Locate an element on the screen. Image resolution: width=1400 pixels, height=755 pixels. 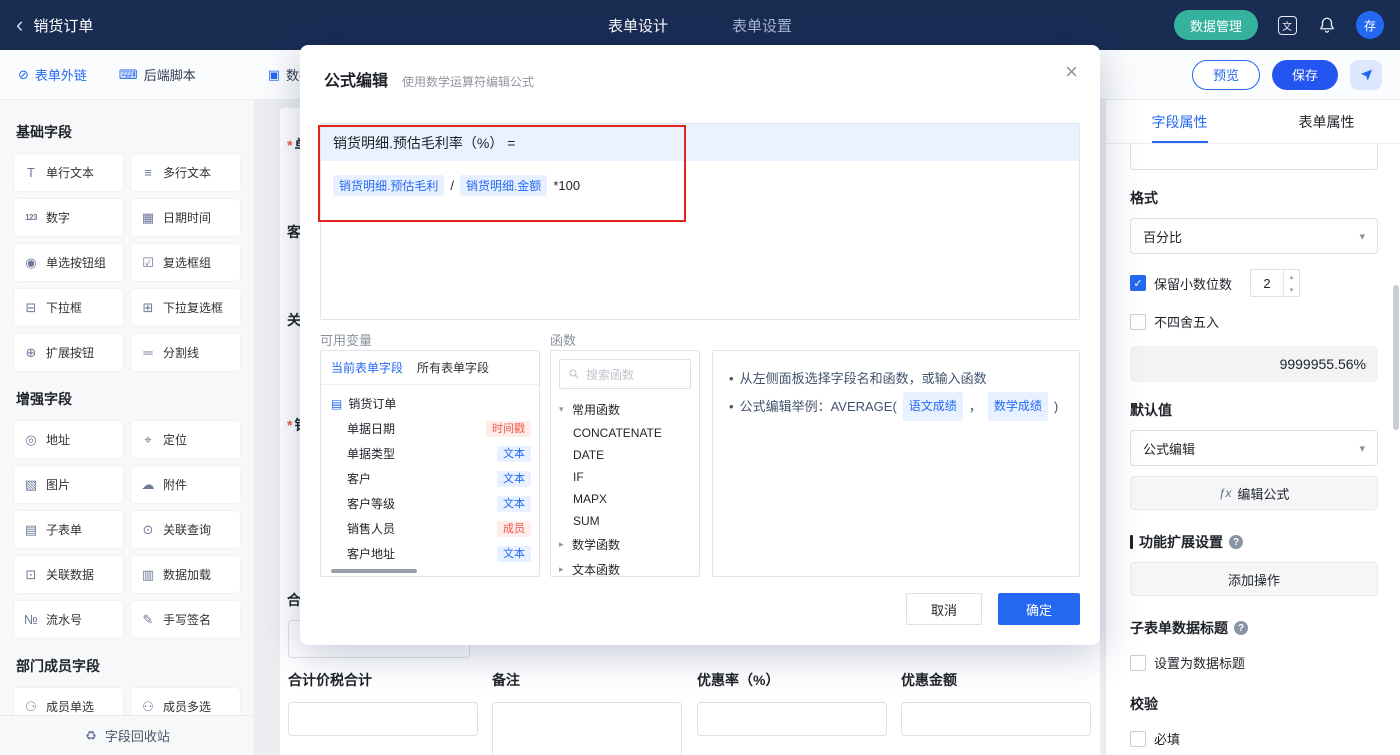
sidebar-item-extend-button: ⊕ 扩展按钮 is located at coordinates (68, 352).